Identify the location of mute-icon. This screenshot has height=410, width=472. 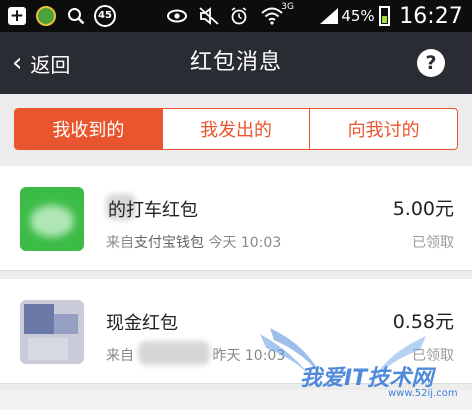
(209, 16).